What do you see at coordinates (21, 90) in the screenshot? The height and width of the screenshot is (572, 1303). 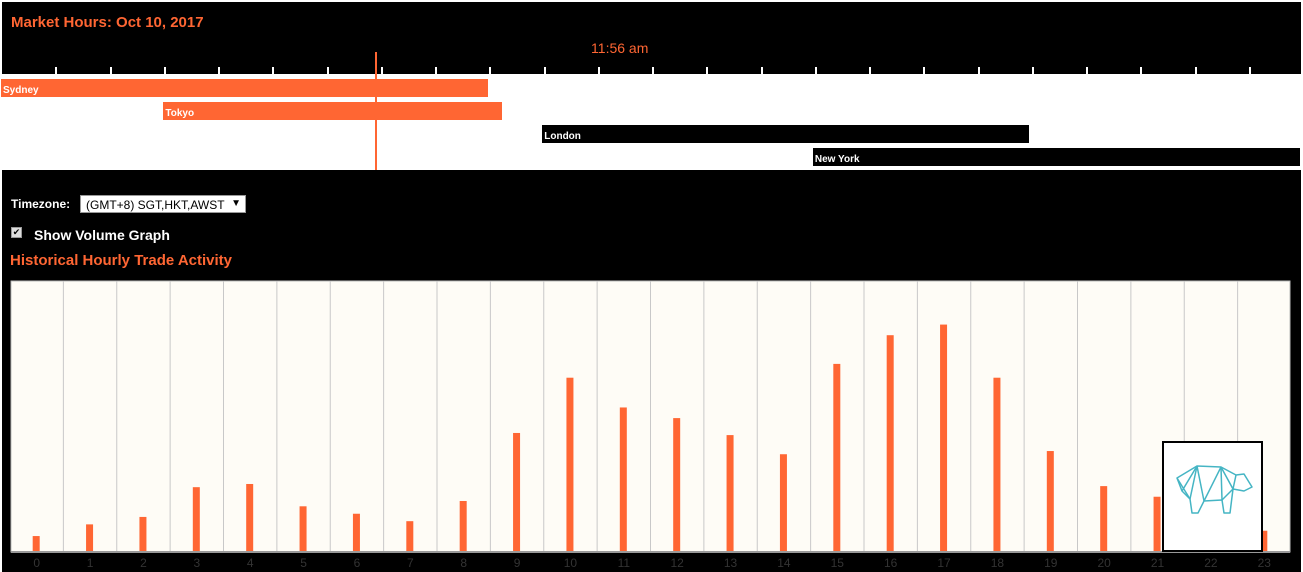 I see `market-bar-label: Sydney` at bounding box center [21, 90].